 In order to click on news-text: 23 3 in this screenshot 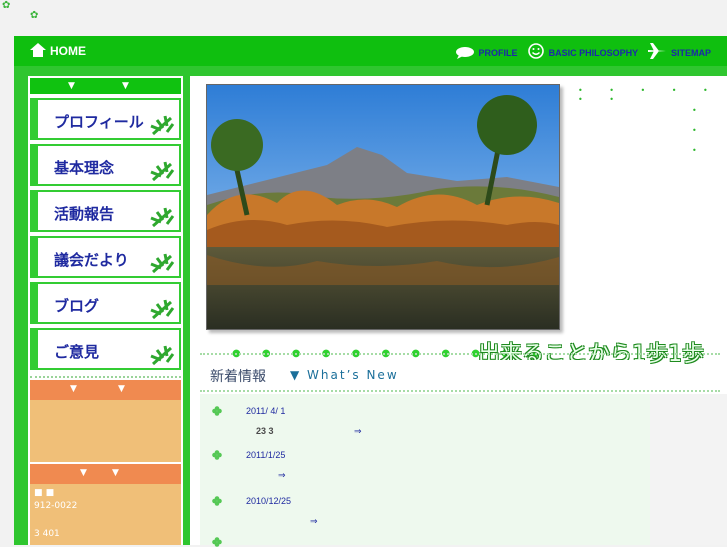, I will do `click(265, 431)`.